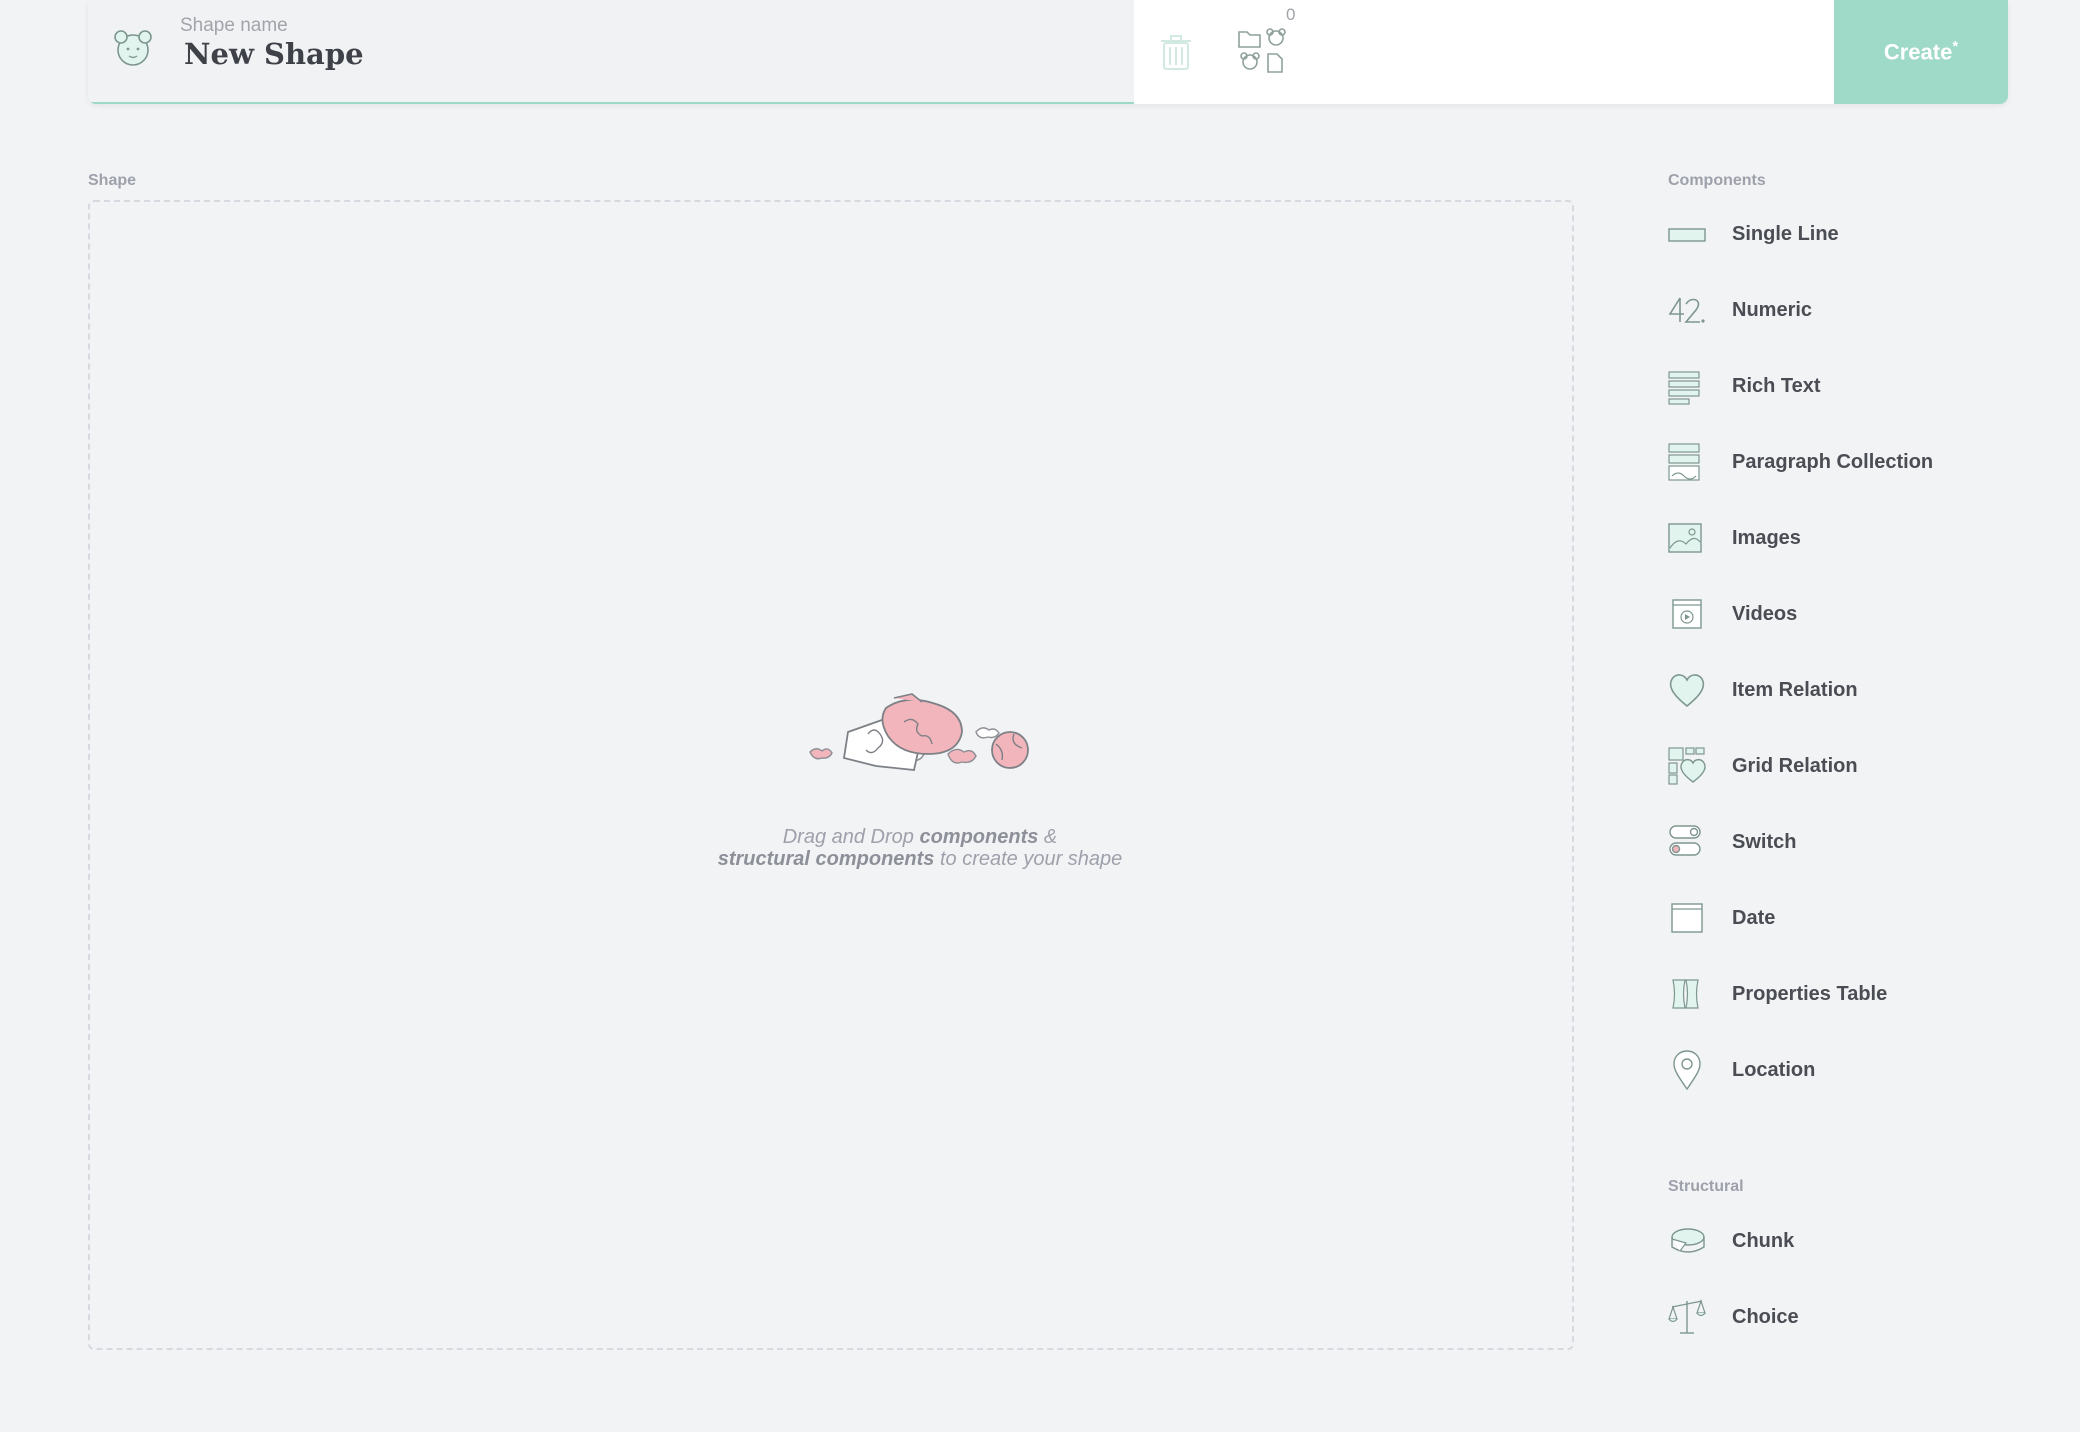  I want to click on structural-chunk: Chunk, so click(1848, 1241).